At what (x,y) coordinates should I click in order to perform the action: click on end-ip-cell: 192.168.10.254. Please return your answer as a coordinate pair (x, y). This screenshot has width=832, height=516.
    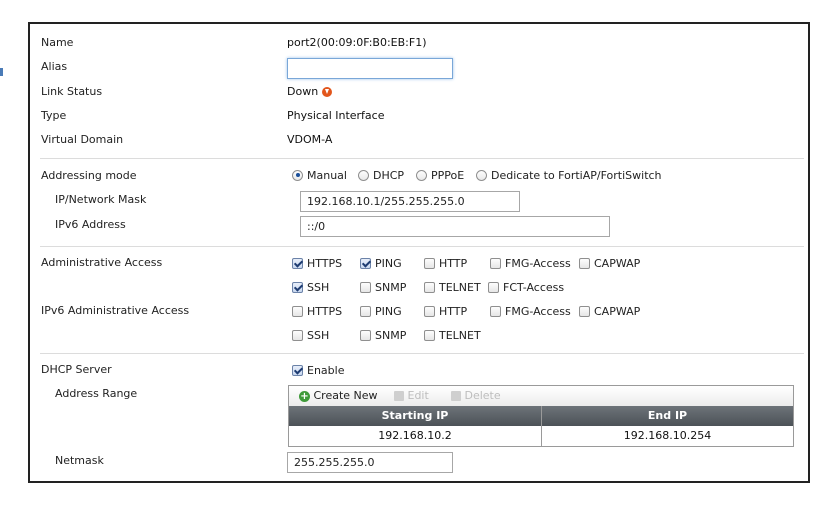
    Looking at the image, I should click on (667, 435).